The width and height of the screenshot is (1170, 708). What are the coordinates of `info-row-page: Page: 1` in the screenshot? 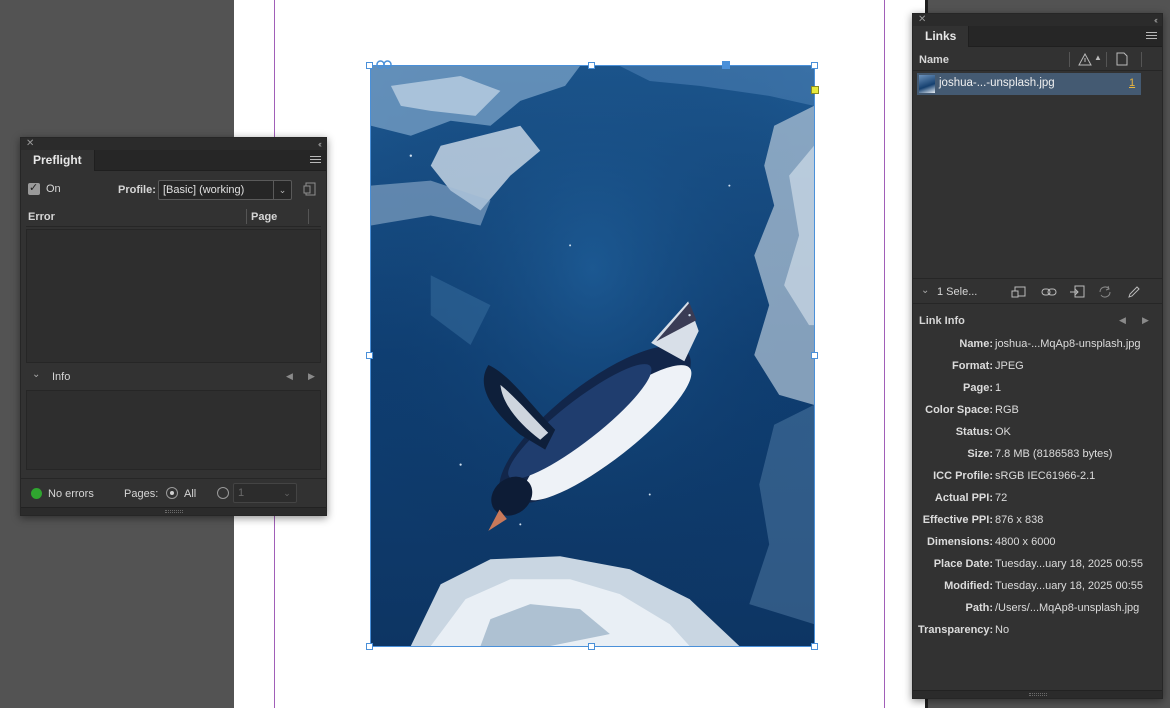 It's located at (982, 388).